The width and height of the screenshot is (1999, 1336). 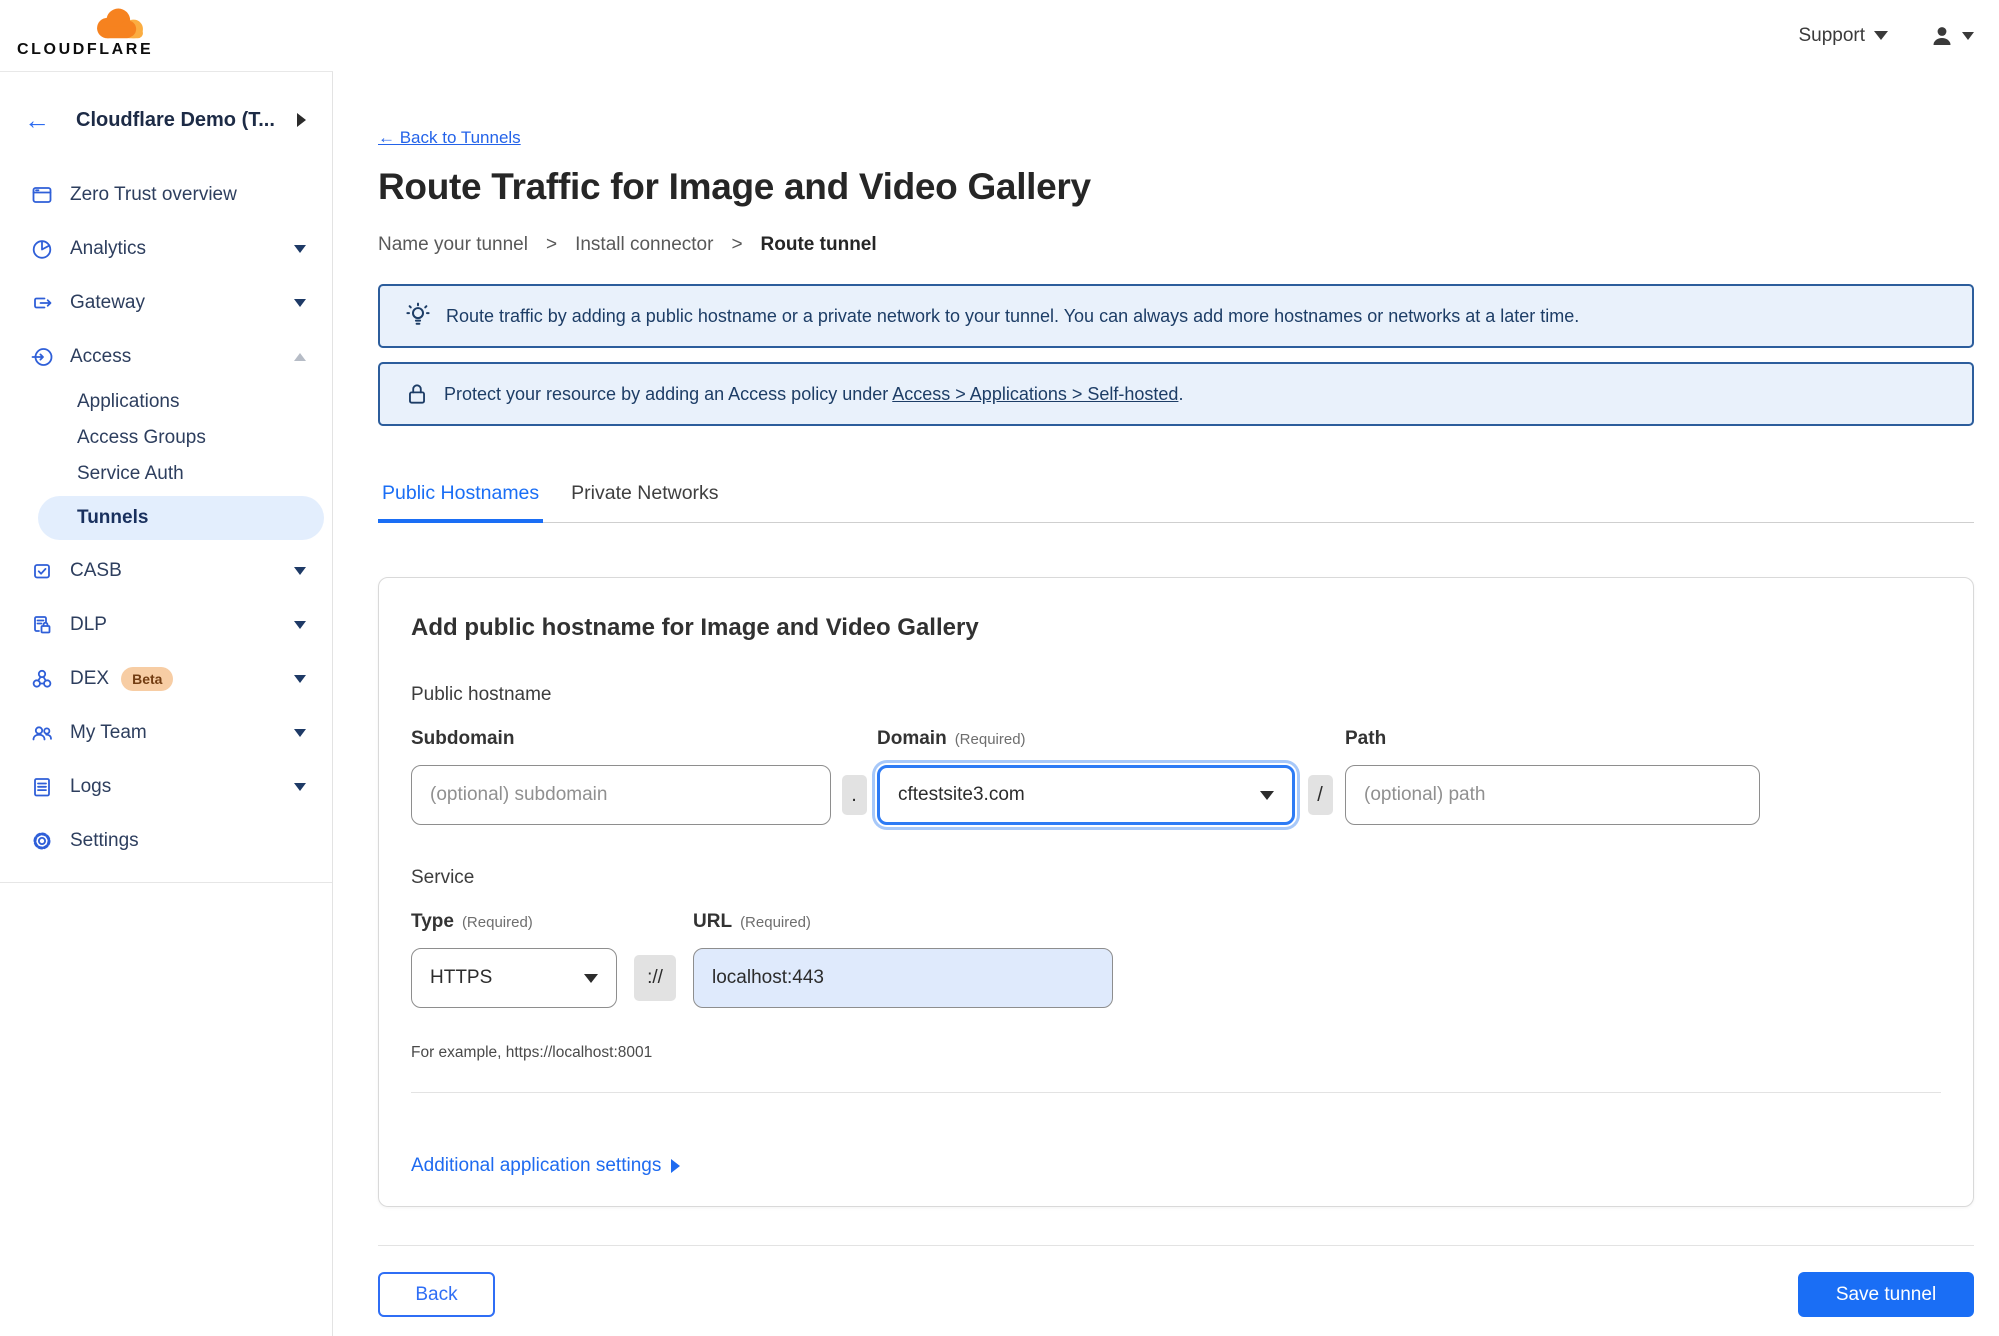 I want to click on back-to-tunnels-link: ← Back to Tunnels, so click(x=449, y=138).